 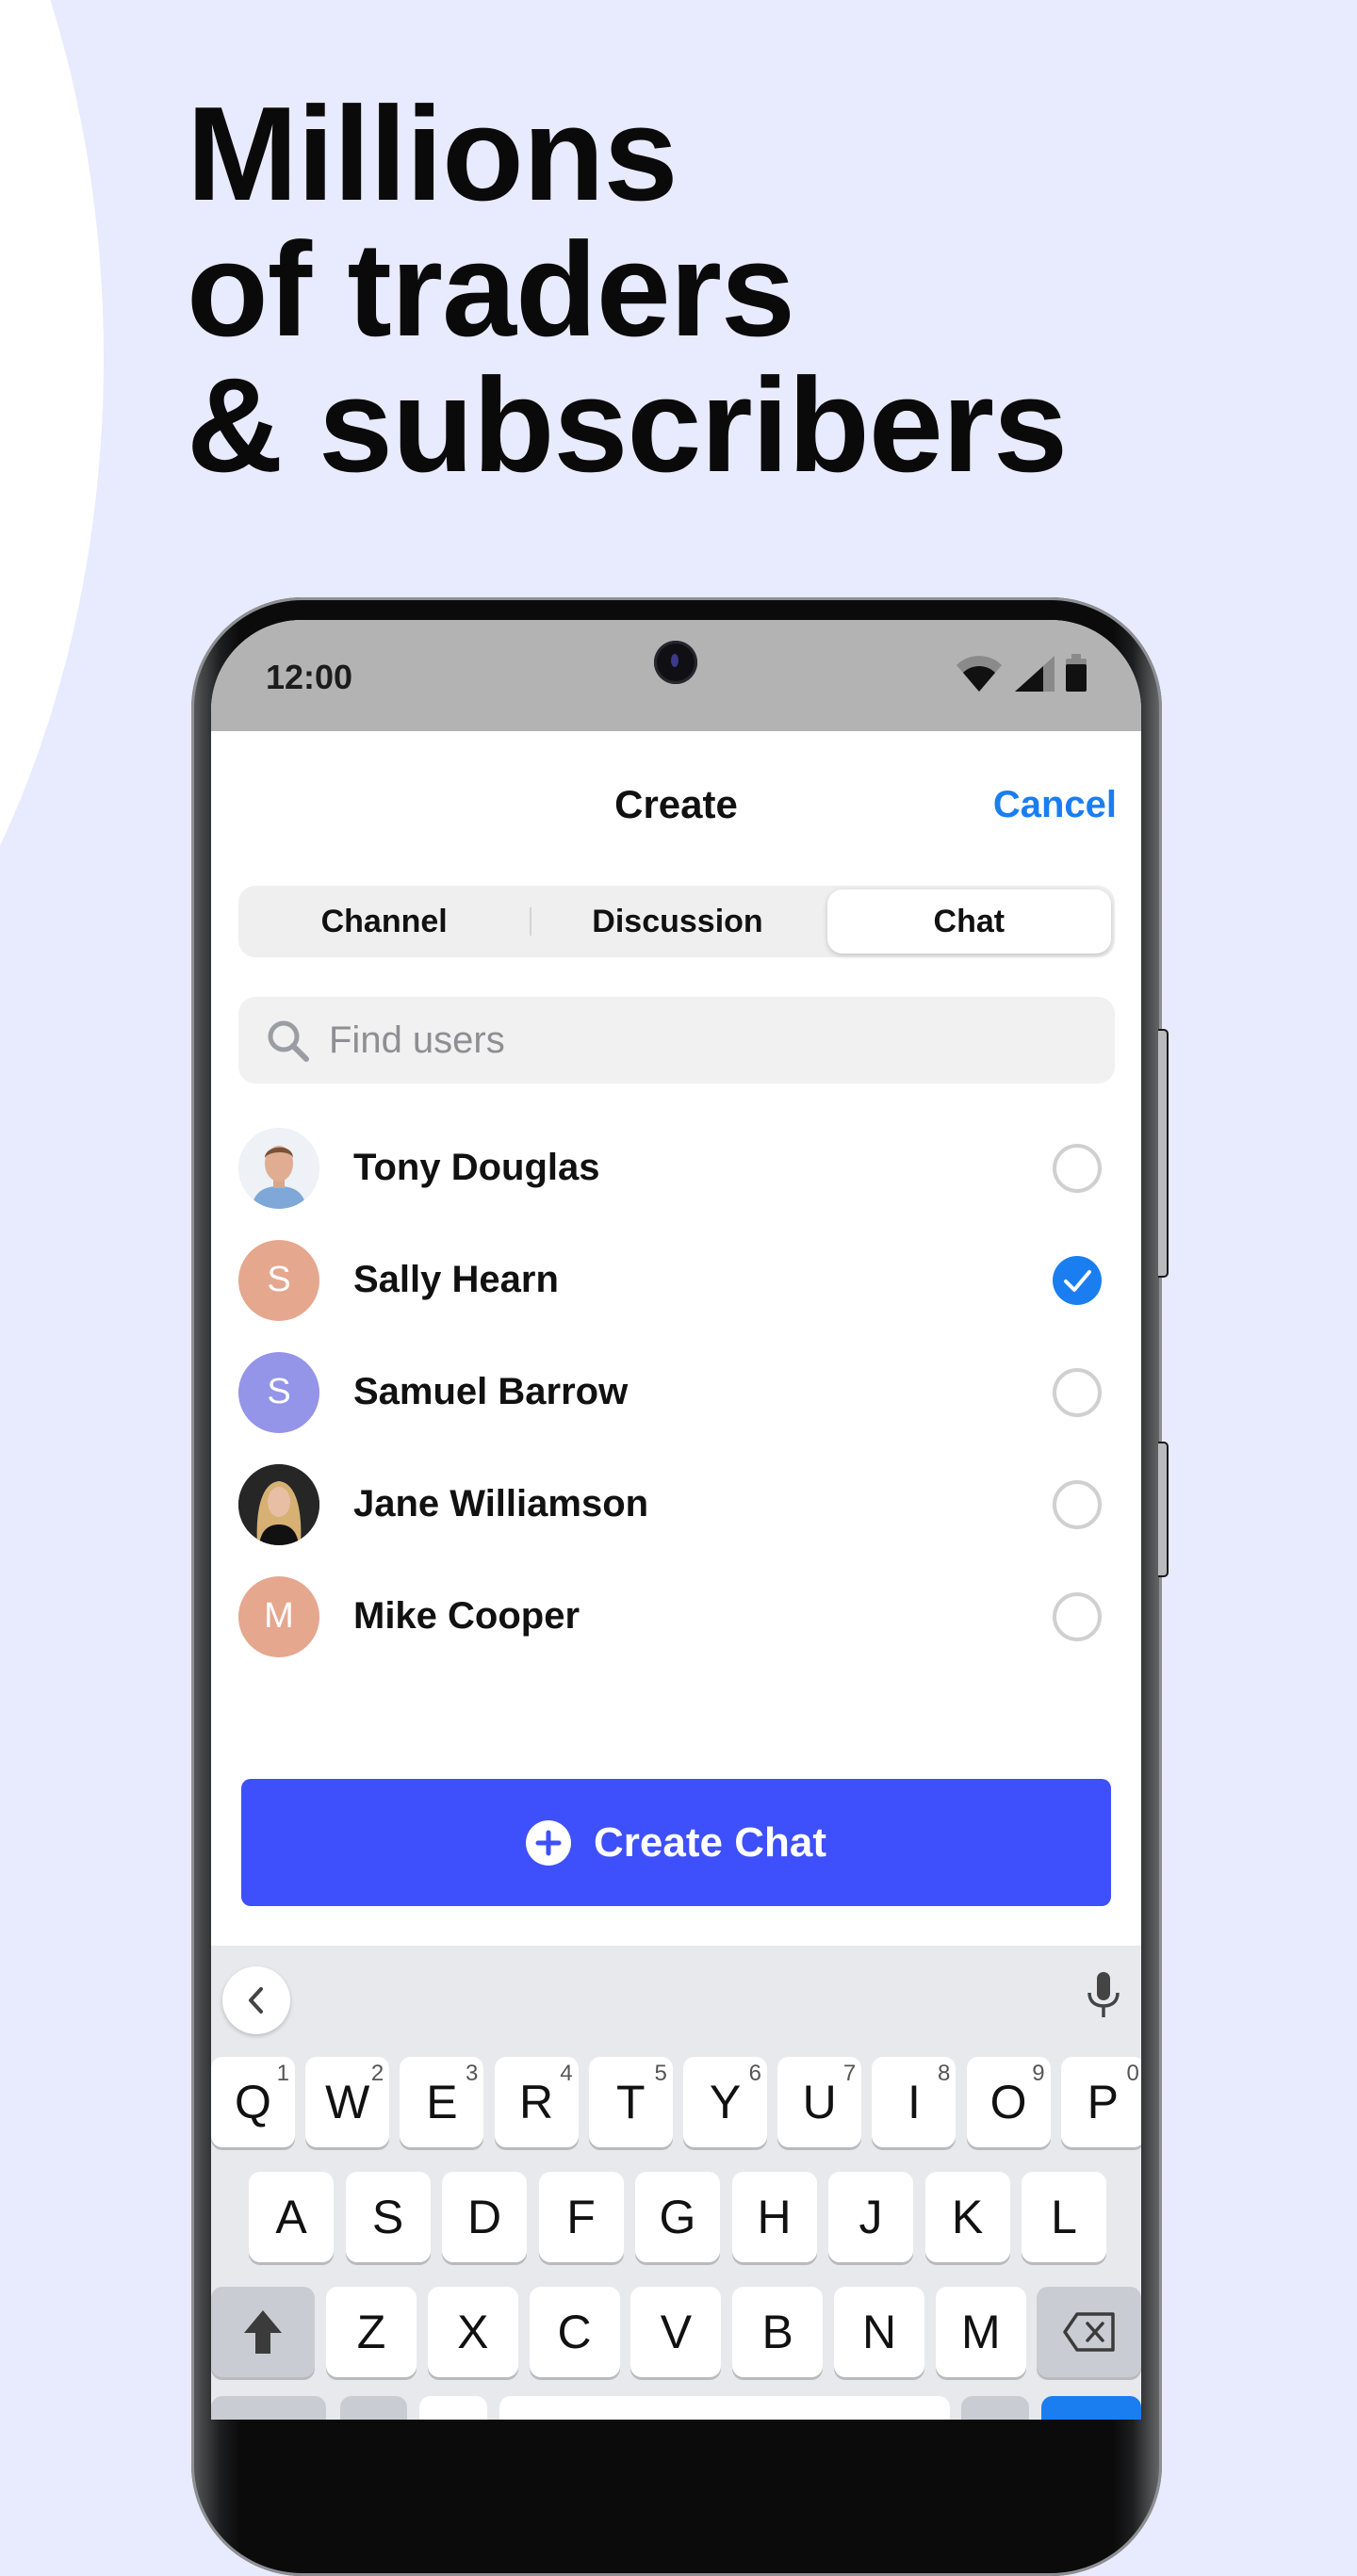 I want to click on select-radio-checked, so click(x=1077, y=1280).